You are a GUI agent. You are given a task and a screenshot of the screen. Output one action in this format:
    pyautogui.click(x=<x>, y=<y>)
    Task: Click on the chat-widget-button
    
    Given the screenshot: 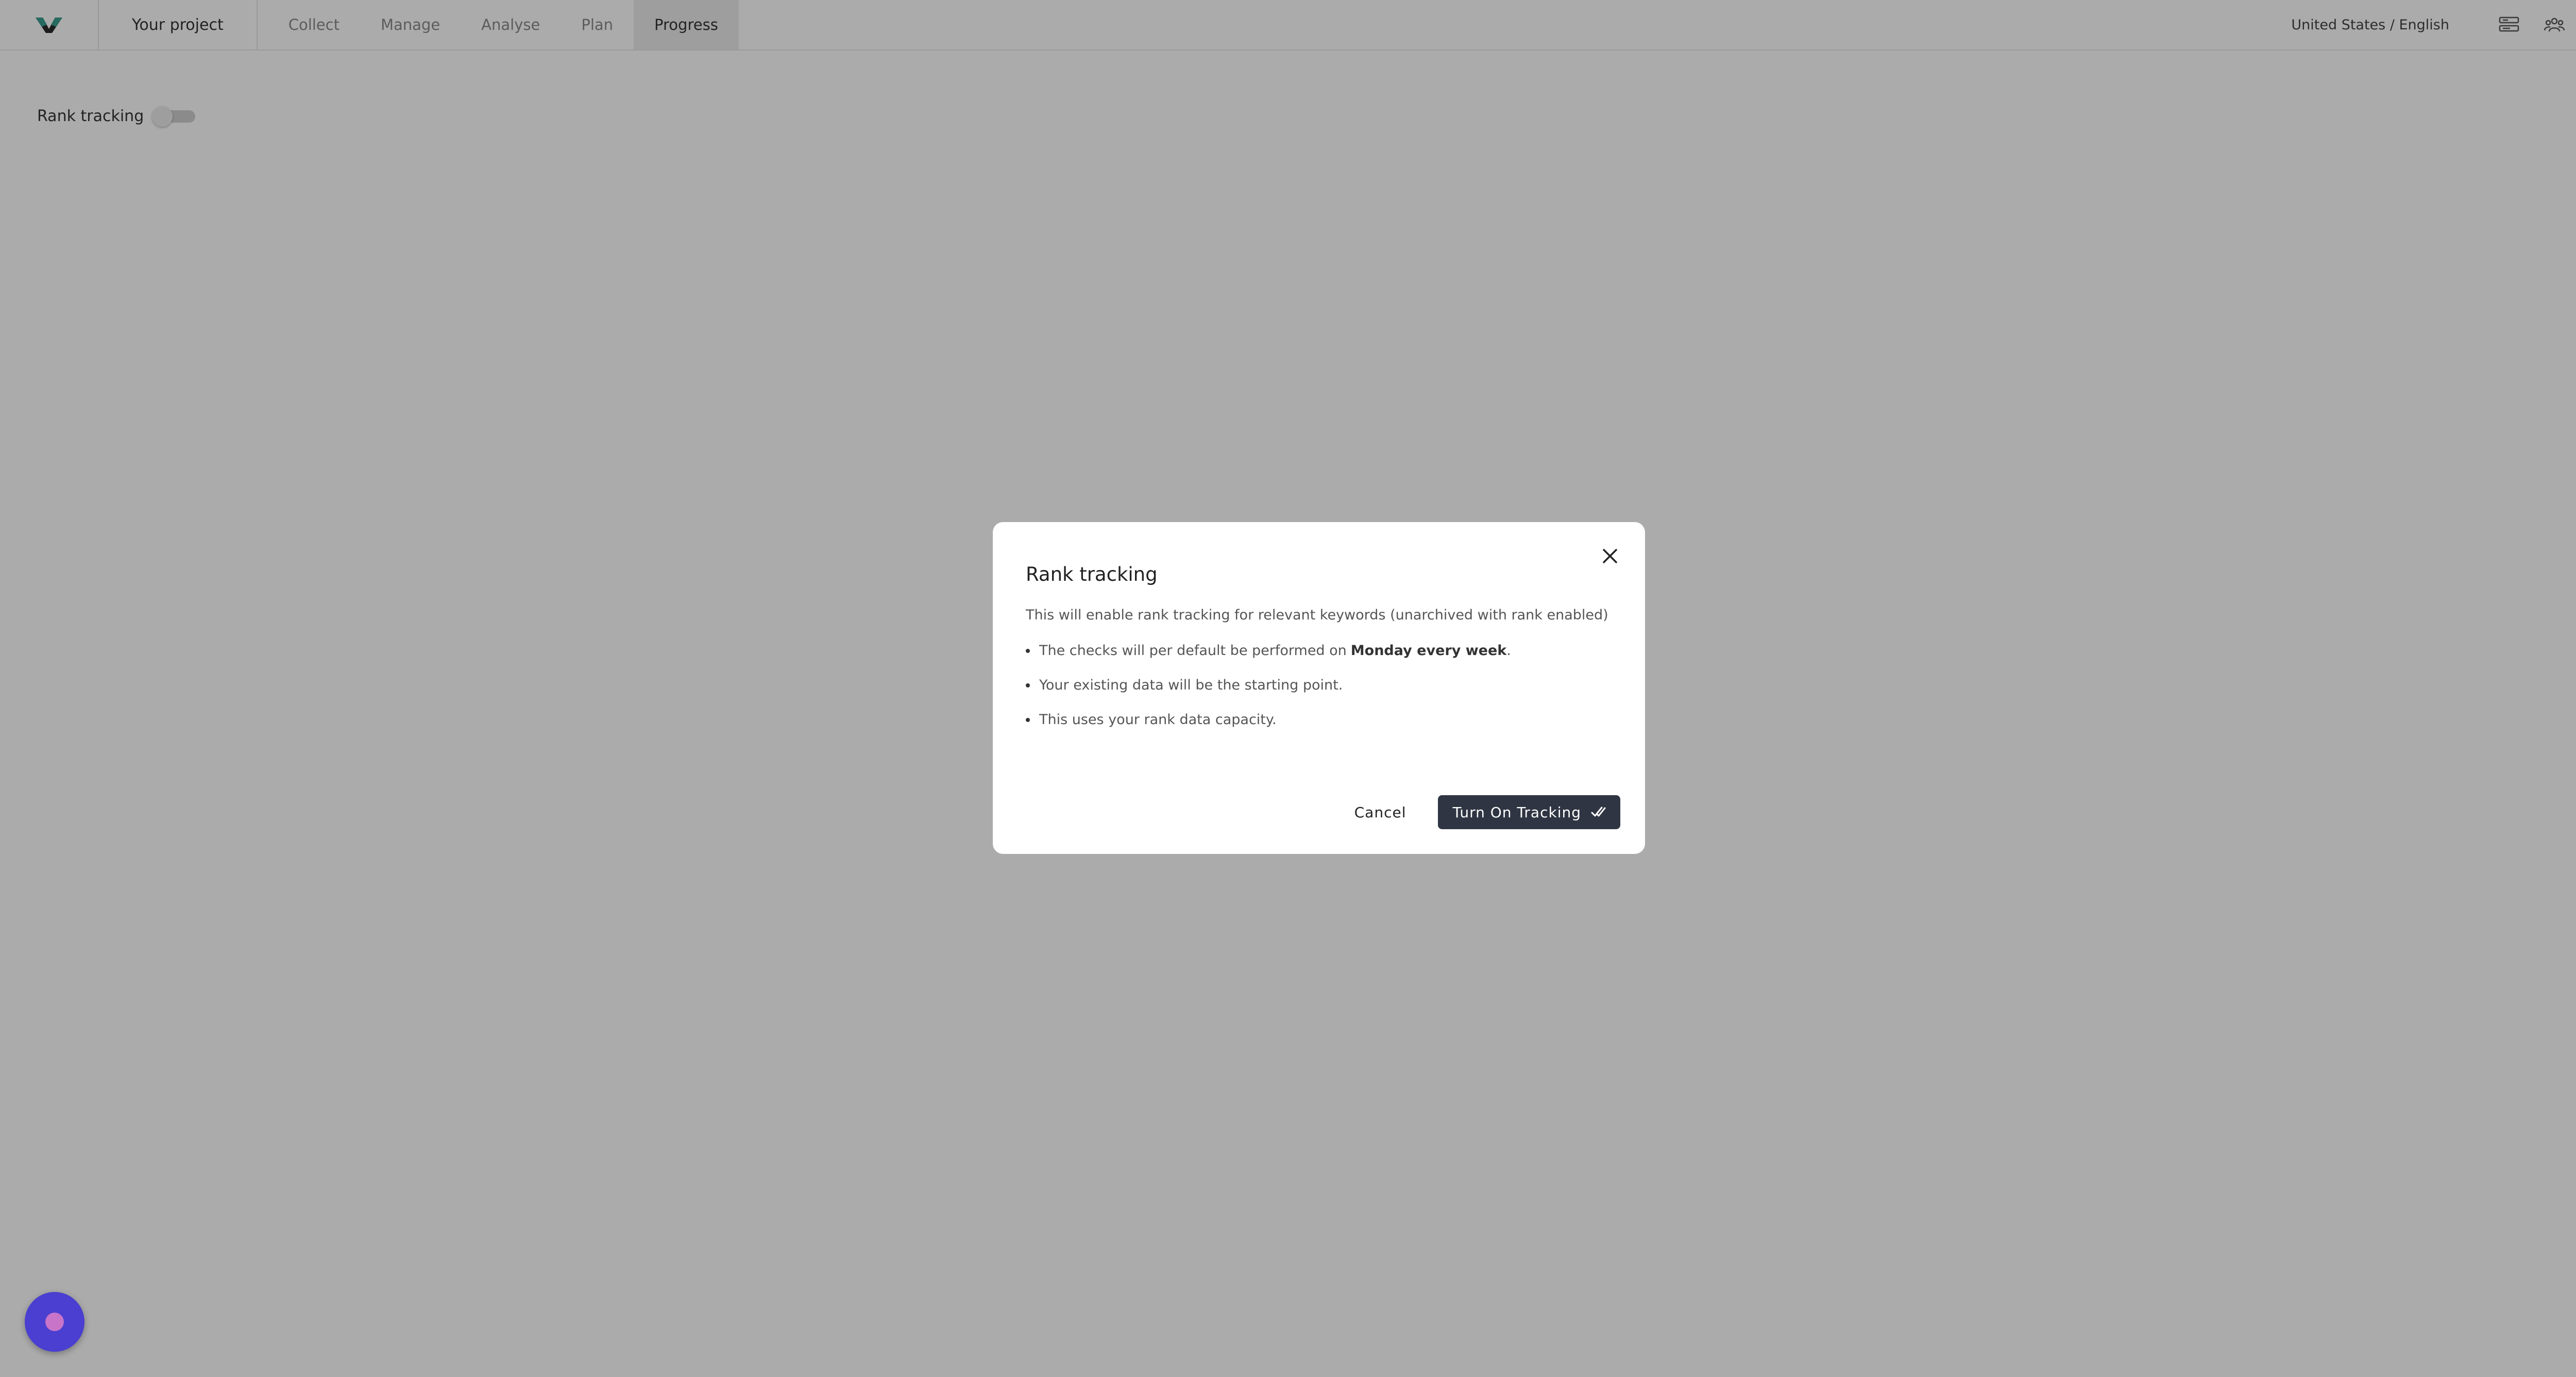 What is the action you would take?
    pyautogui.click(x=54, y=1322)
    